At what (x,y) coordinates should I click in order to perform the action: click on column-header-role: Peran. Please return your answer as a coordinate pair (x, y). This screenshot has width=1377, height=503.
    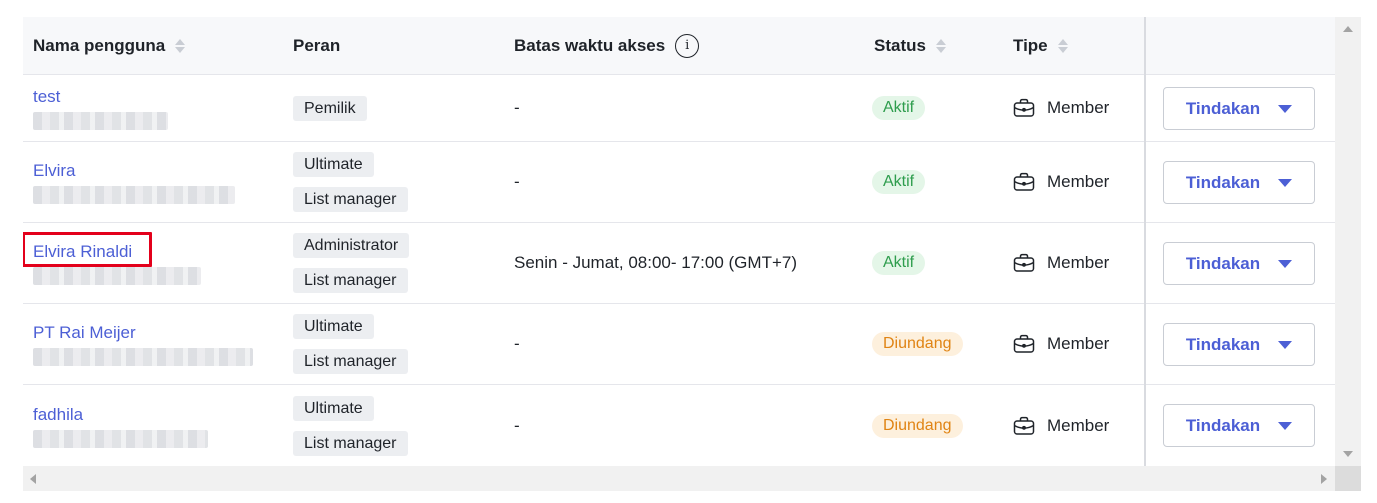
    Looking at the image, I should click on (316, 45).